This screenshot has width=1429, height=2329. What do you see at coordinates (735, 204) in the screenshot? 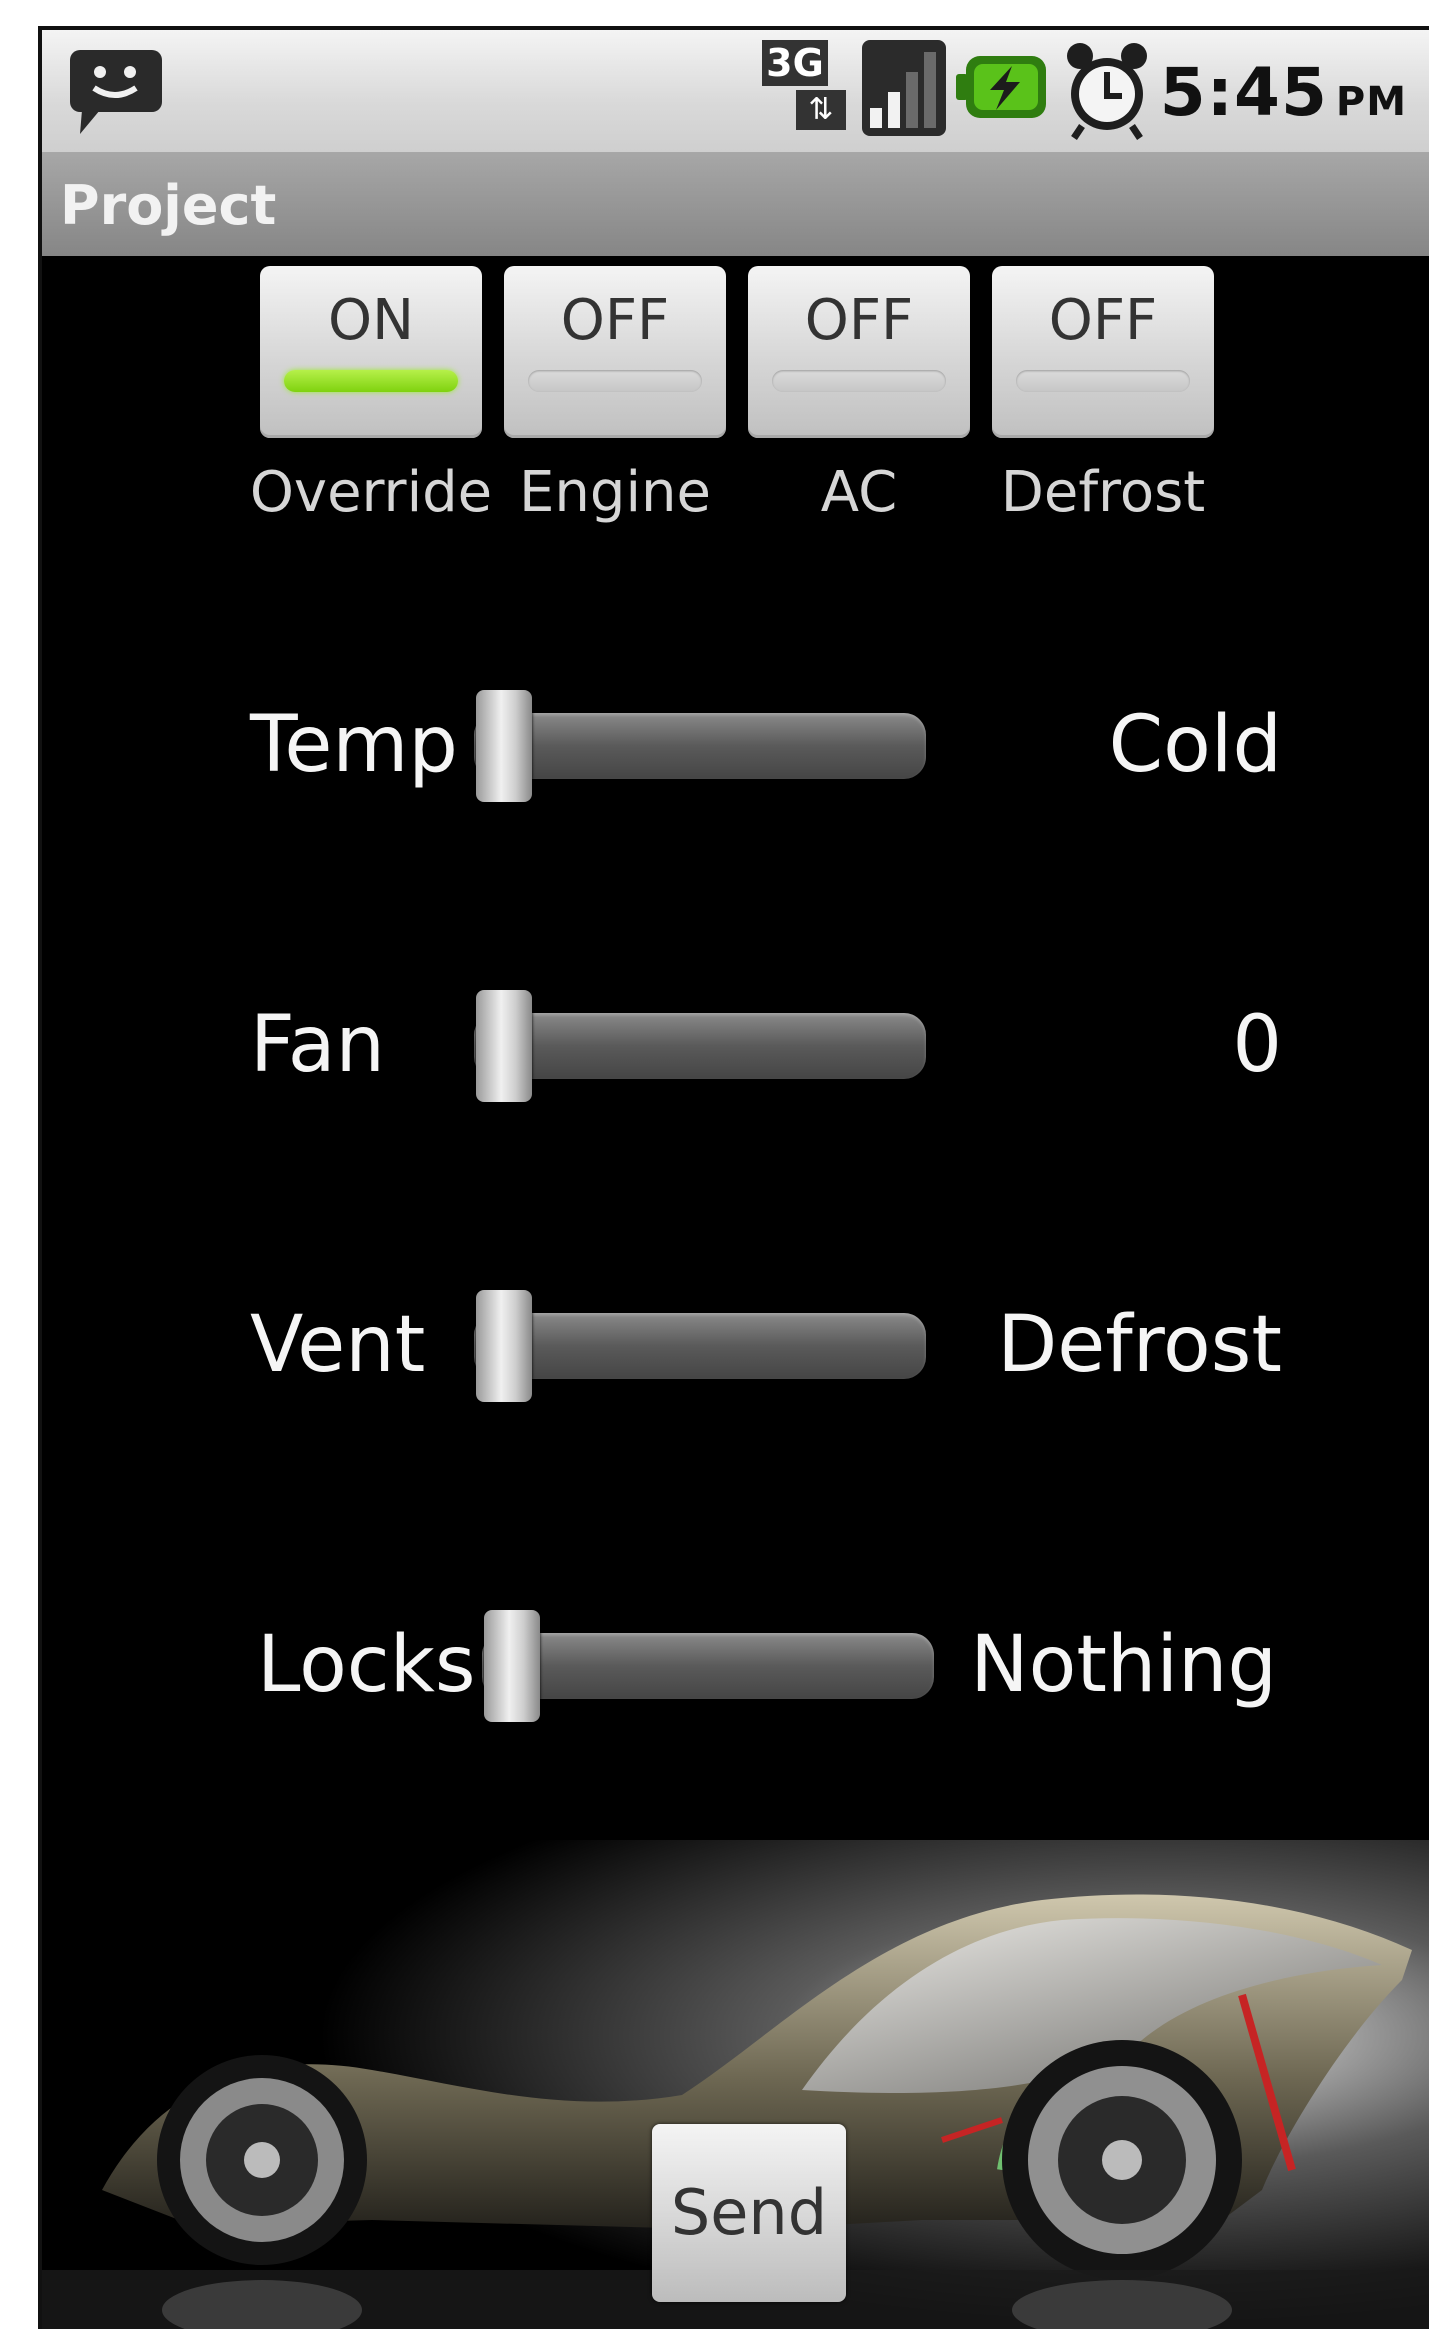
I see `title-bar: Project` at bounding box center [735, 204].